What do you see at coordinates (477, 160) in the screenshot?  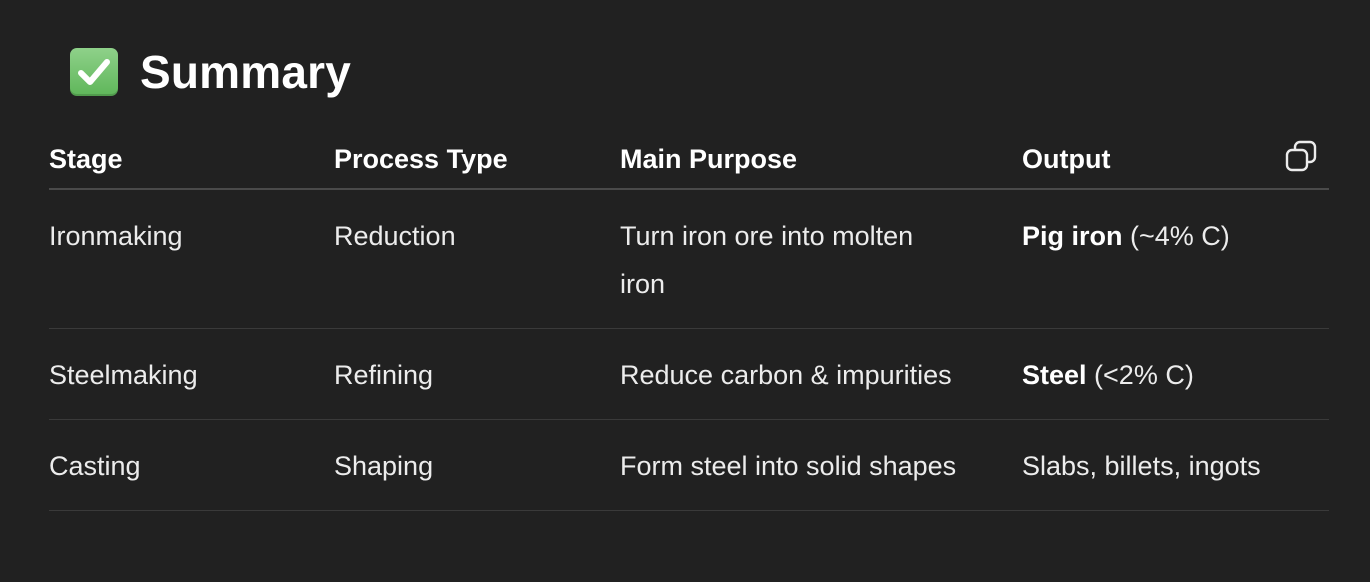 I see `column-header-process-type: Process Type` at bounding box center [477, 160].